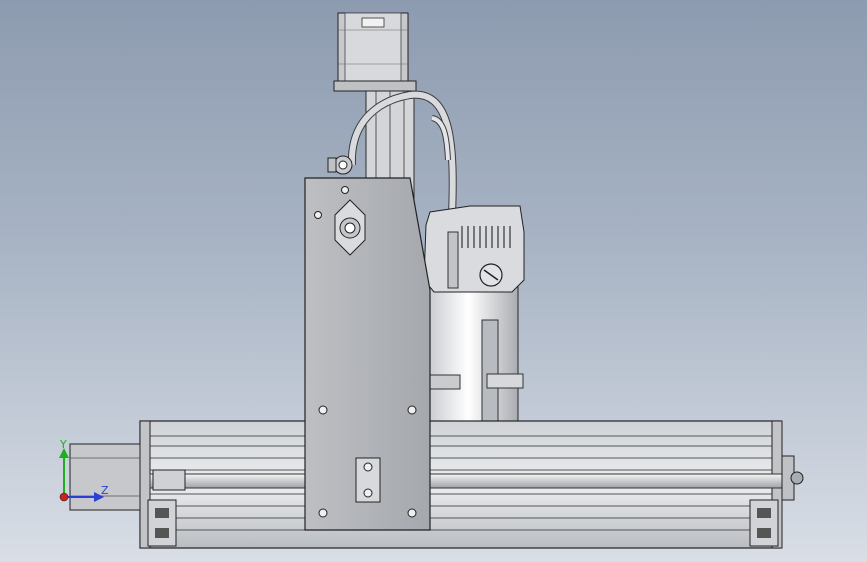 The height and width of the screenshot is (562, 867). What do you see at coordinates (764, 523) in the screenshot?
I see `extrusion-profile-right` at bounding box center [764, 523].